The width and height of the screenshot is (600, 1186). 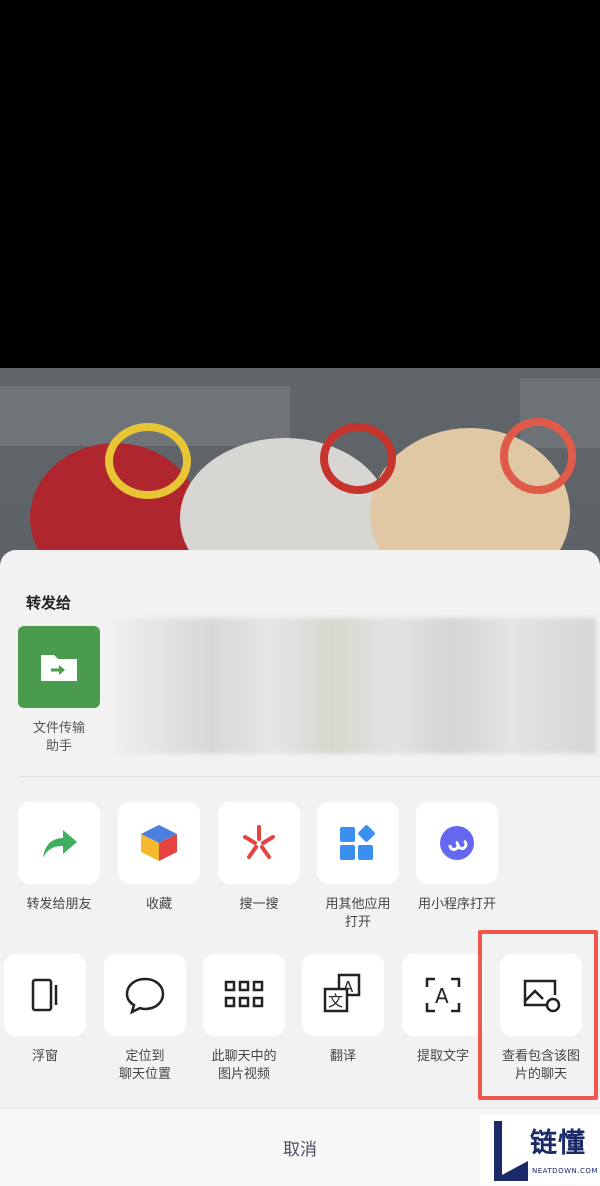 I want to click on floating-window-button: 浮窗, so click(x=45, y=1010).